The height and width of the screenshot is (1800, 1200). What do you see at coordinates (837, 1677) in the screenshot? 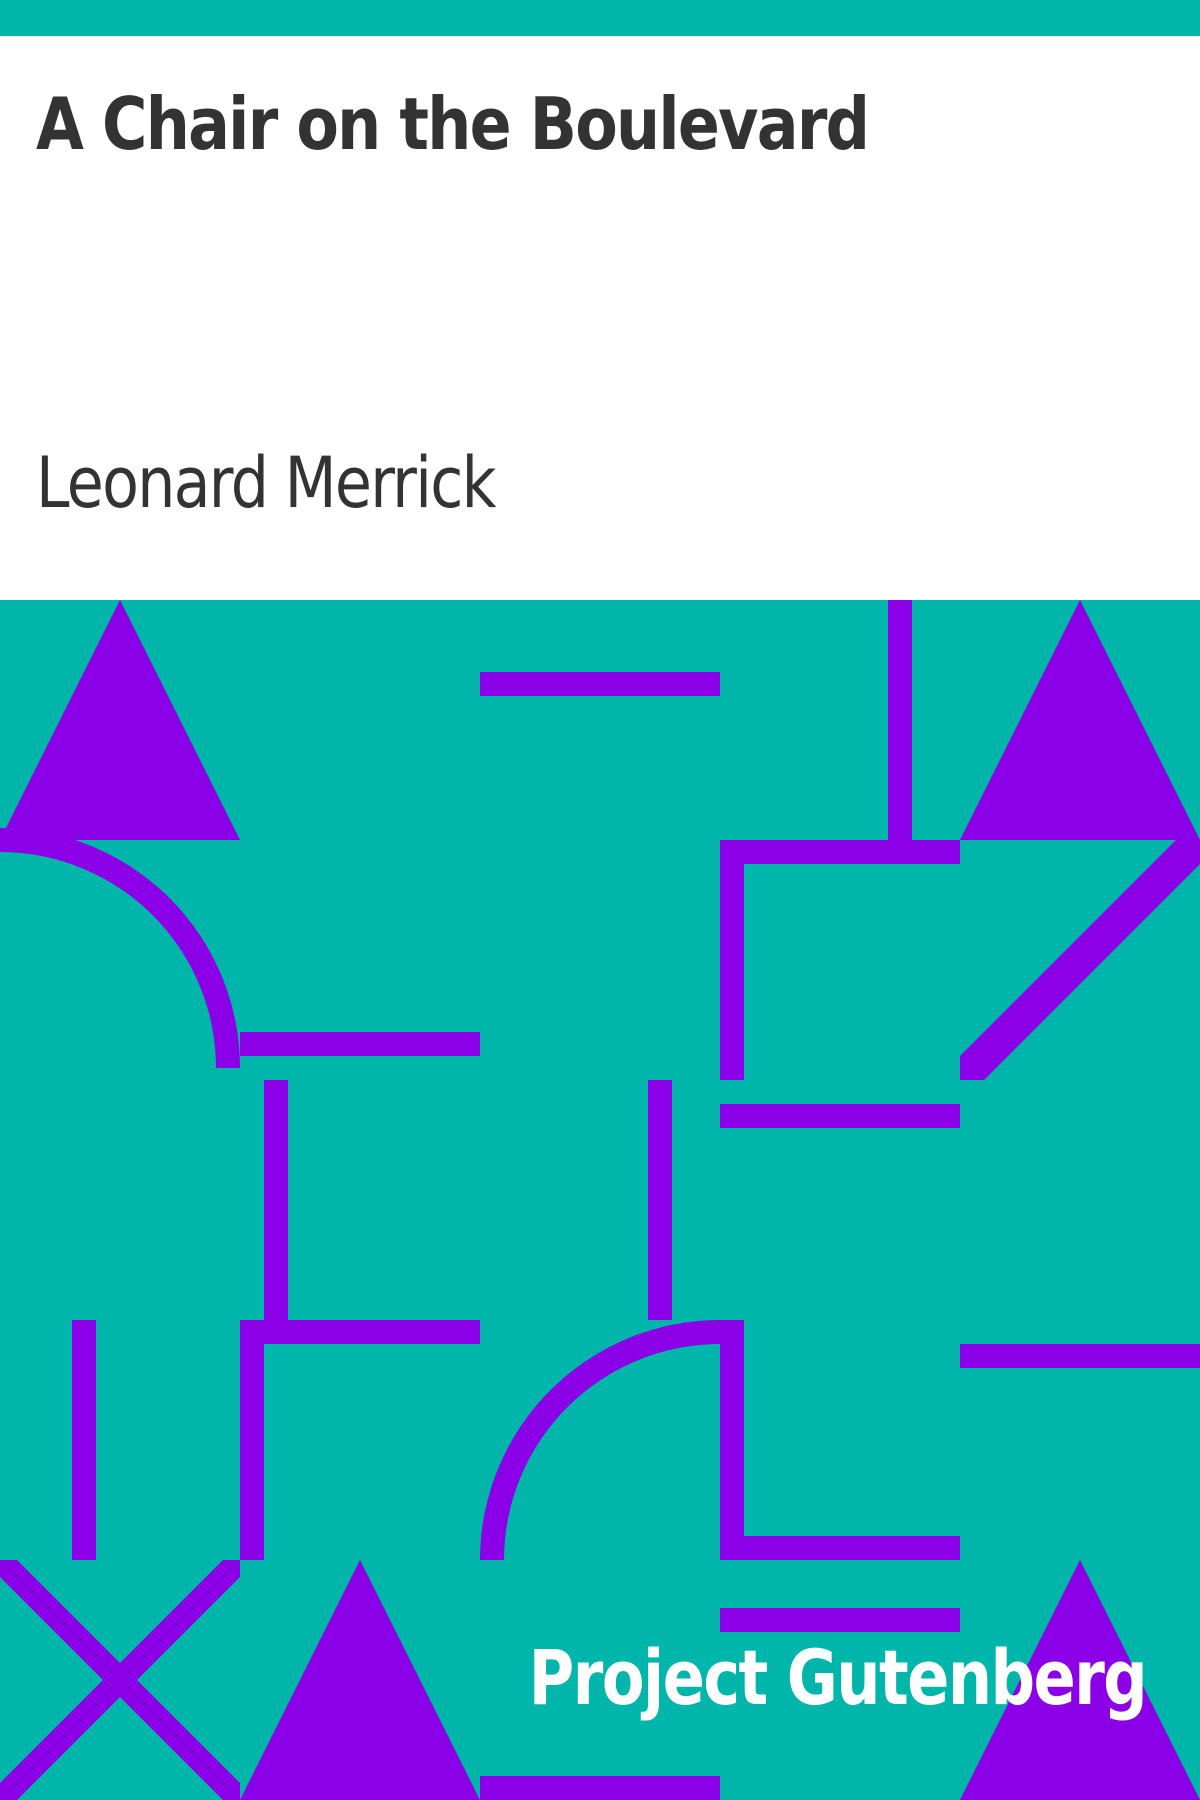
I see `publisher-name: Project Gutenberg` at bounding box center [837, 1677].